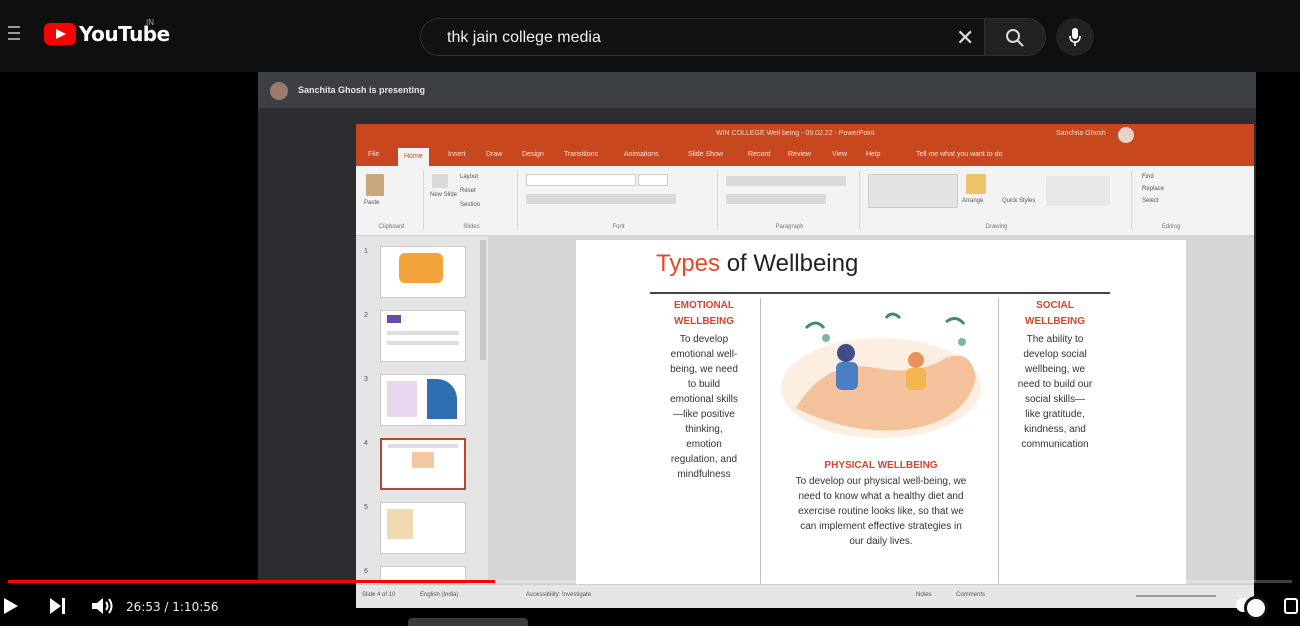 The width and height of the screenshot is (1300, 626). Describe the element at coordinates (494, 154) in the screenshot. I see `ppt-tab-draw: Draw` at that location.